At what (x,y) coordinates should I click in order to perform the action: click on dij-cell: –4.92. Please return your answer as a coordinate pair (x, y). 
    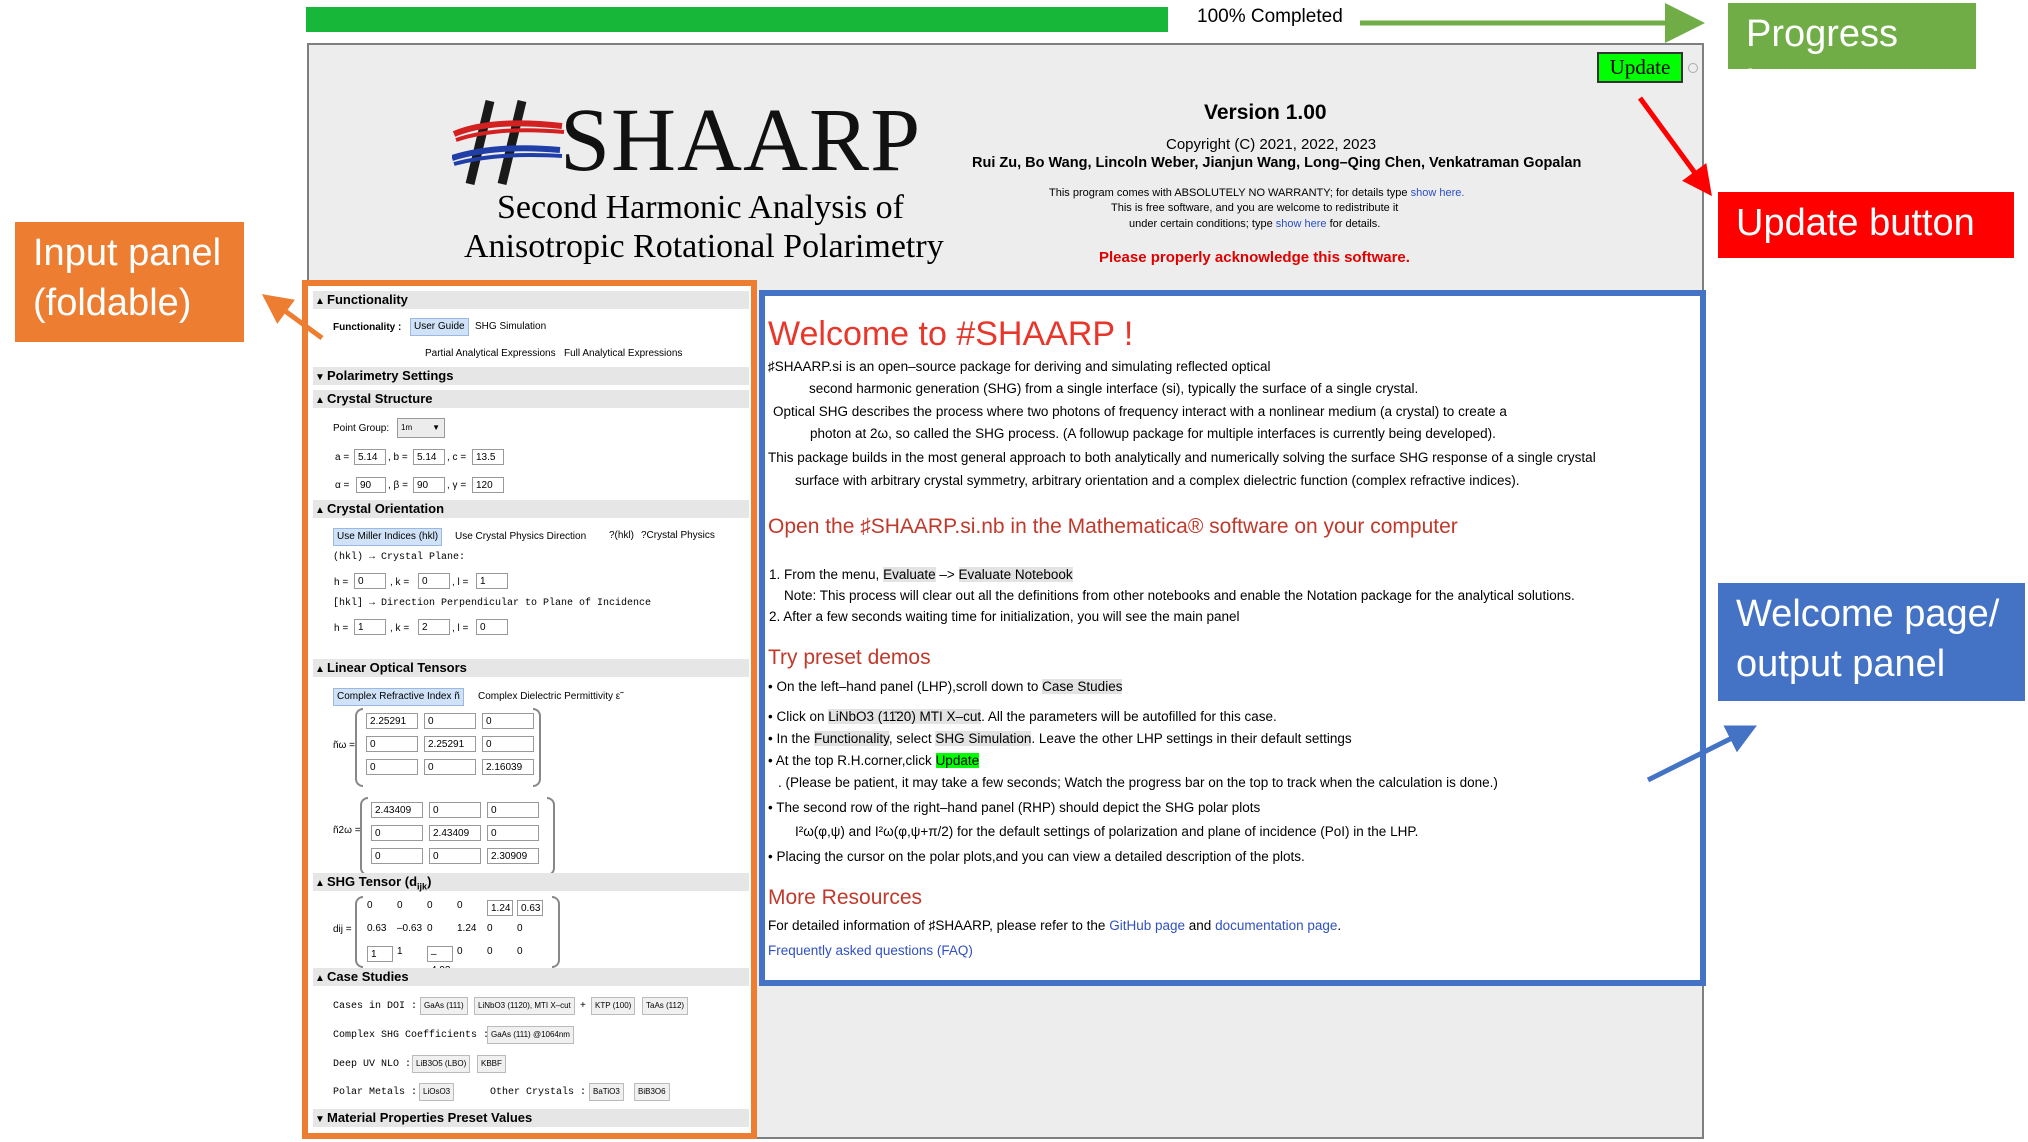
    Looking at the image, I should click on (440, 961).